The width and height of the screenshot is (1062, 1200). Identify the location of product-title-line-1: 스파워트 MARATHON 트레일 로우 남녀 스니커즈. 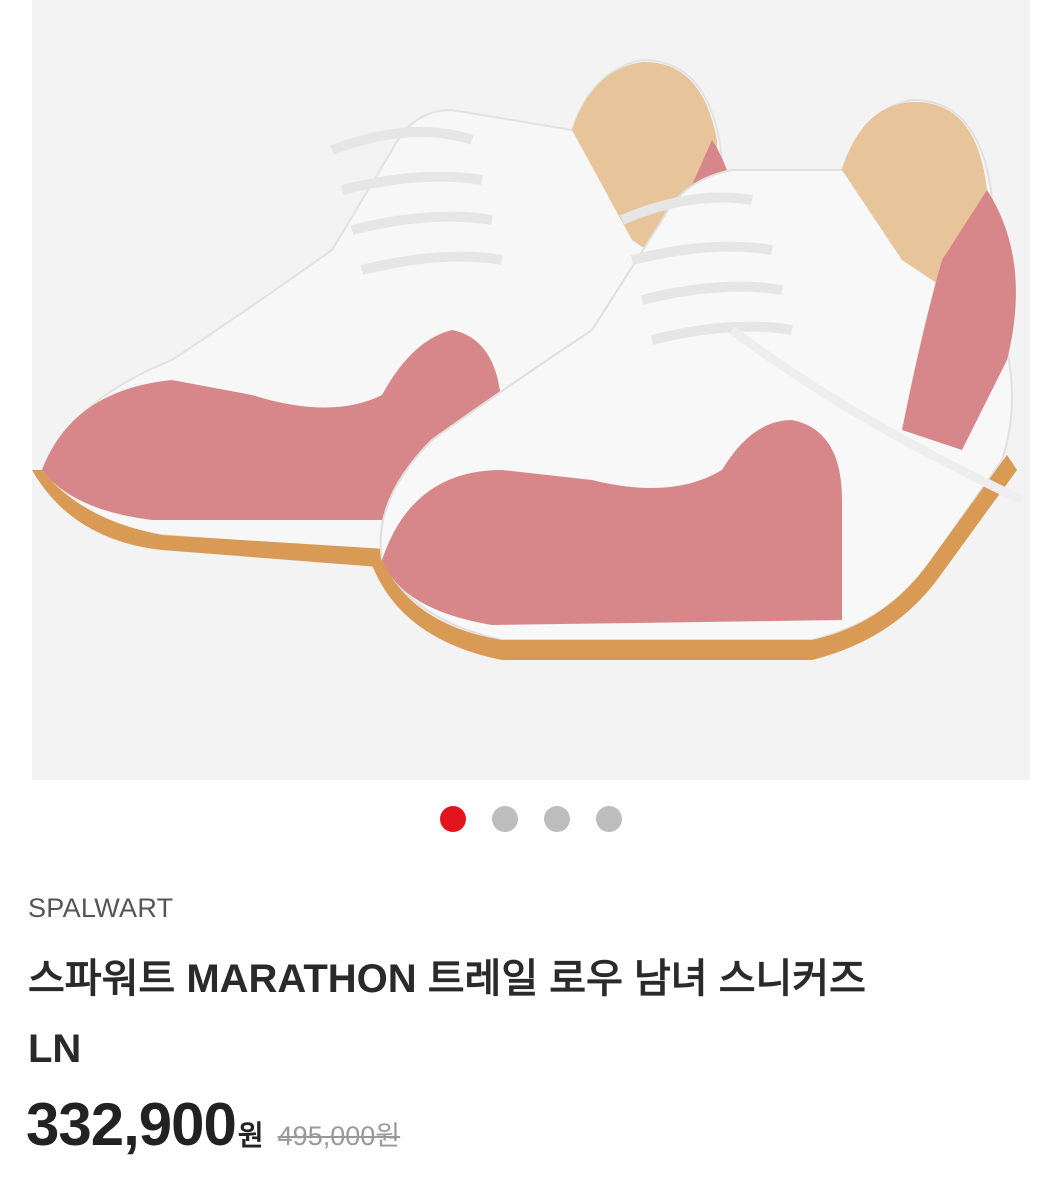
(447, 979).